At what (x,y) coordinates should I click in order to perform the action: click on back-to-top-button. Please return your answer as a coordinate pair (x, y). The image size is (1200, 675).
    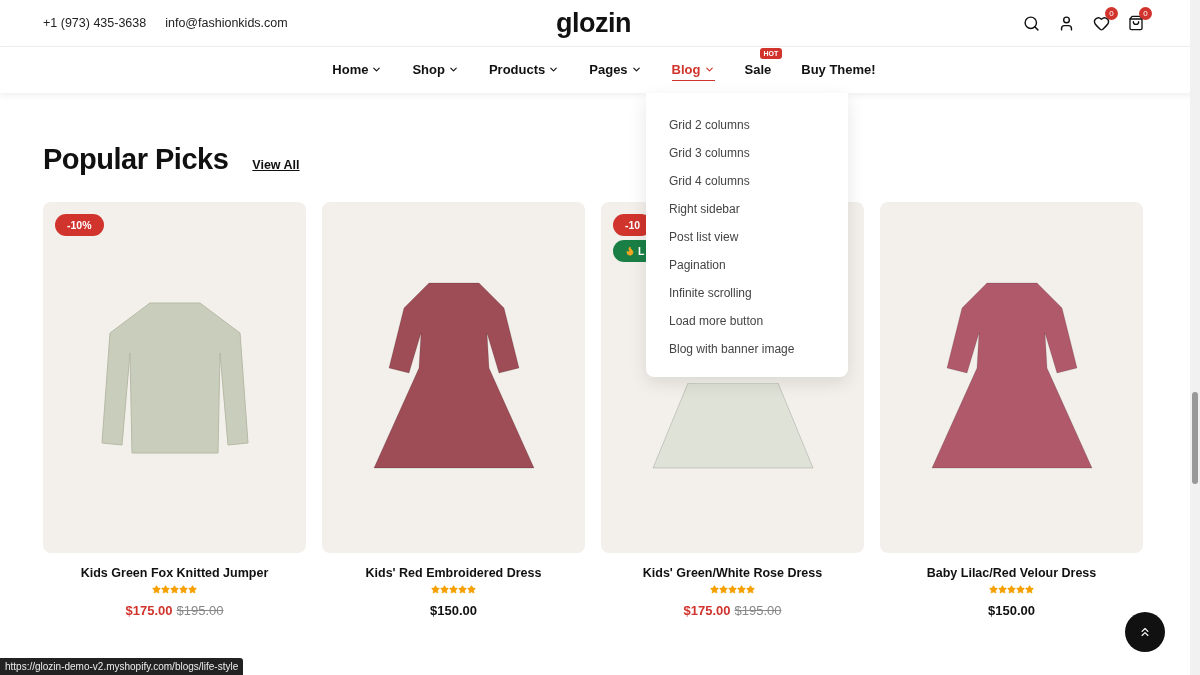
    Looking at the image, I should click on (1145, 632).